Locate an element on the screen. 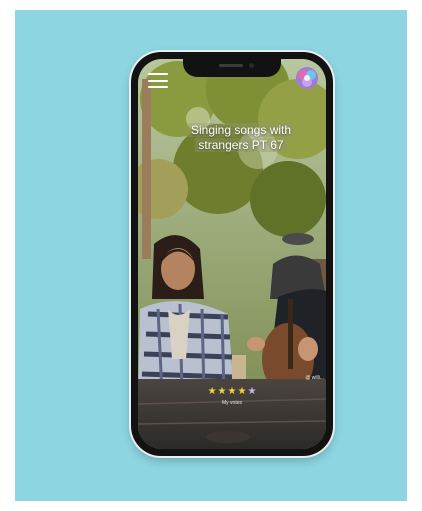  star-rating: ★ ★ ★ ★ ★ is located at coordinates (232, 392).